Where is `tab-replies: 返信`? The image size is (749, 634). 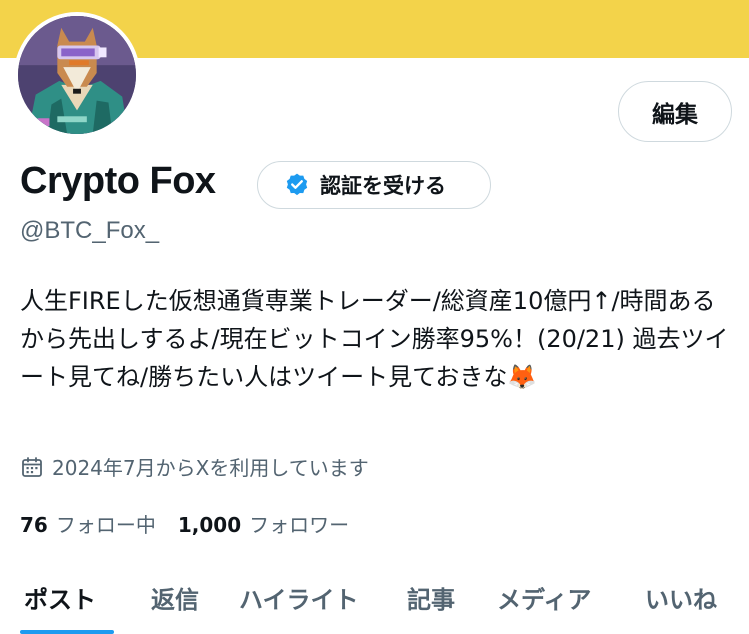 tab-replies: 返信 is located at coordinates (175, 597).